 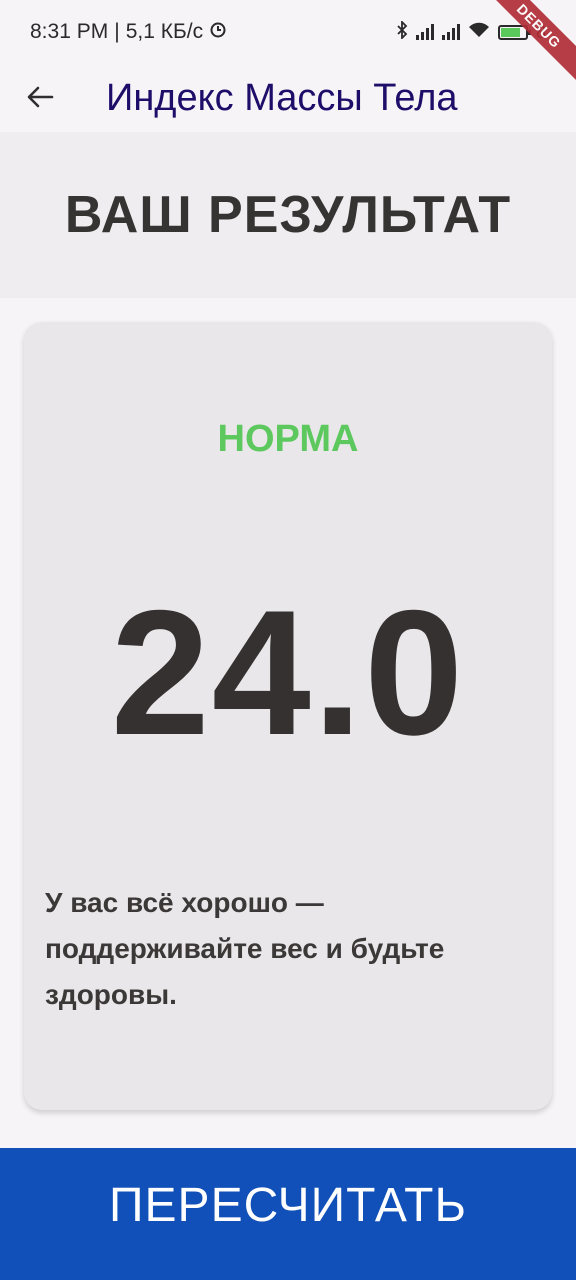 I want to click on status-time: 8:31 PM, so click(x=69, y=31).